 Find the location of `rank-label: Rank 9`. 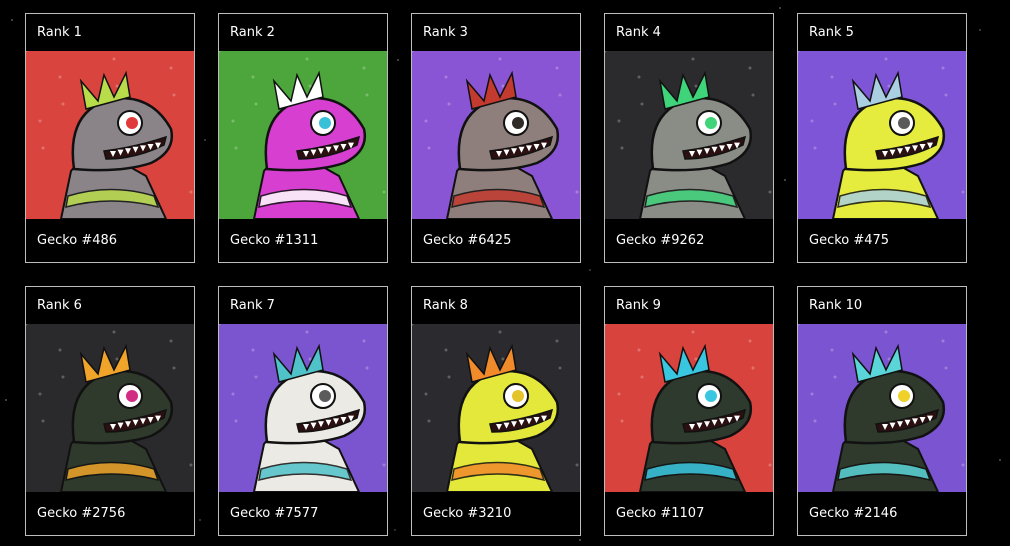

rank-label: Rank 9 is located at coordinates (638, 305).